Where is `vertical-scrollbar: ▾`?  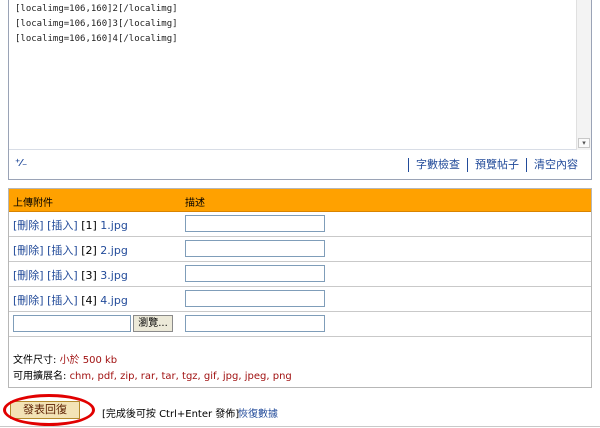
vertical-scrollbar: ▾ is located at coordinates (583, 75).